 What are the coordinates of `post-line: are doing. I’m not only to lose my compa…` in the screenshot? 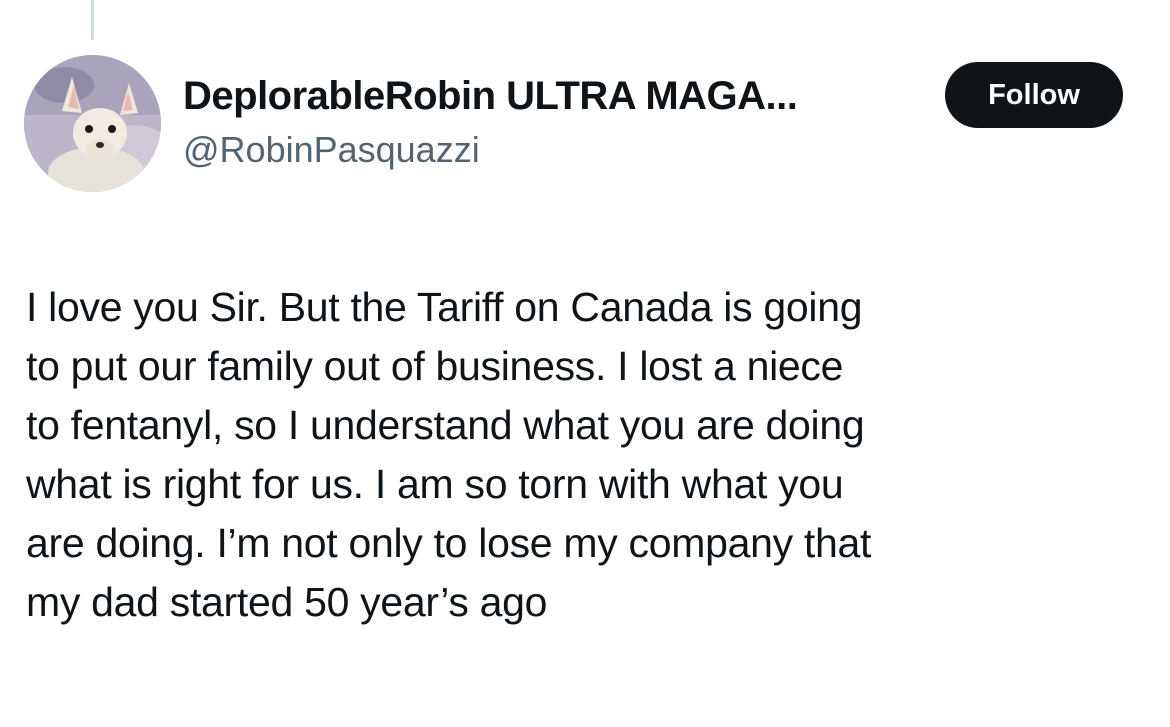 It's located at (449, 543).